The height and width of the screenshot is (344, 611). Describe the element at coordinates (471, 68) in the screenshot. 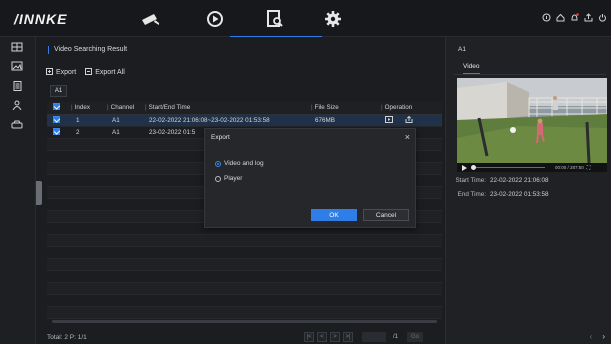

I see `tab-video: Video` at that location.